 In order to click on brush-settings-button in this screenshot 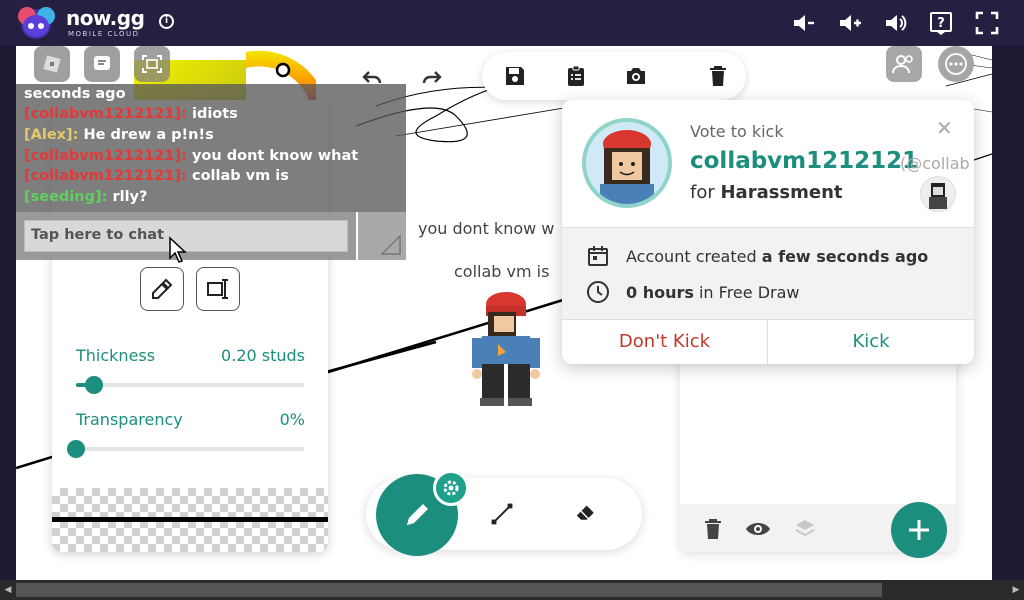, I will do `click(451, 488)`.